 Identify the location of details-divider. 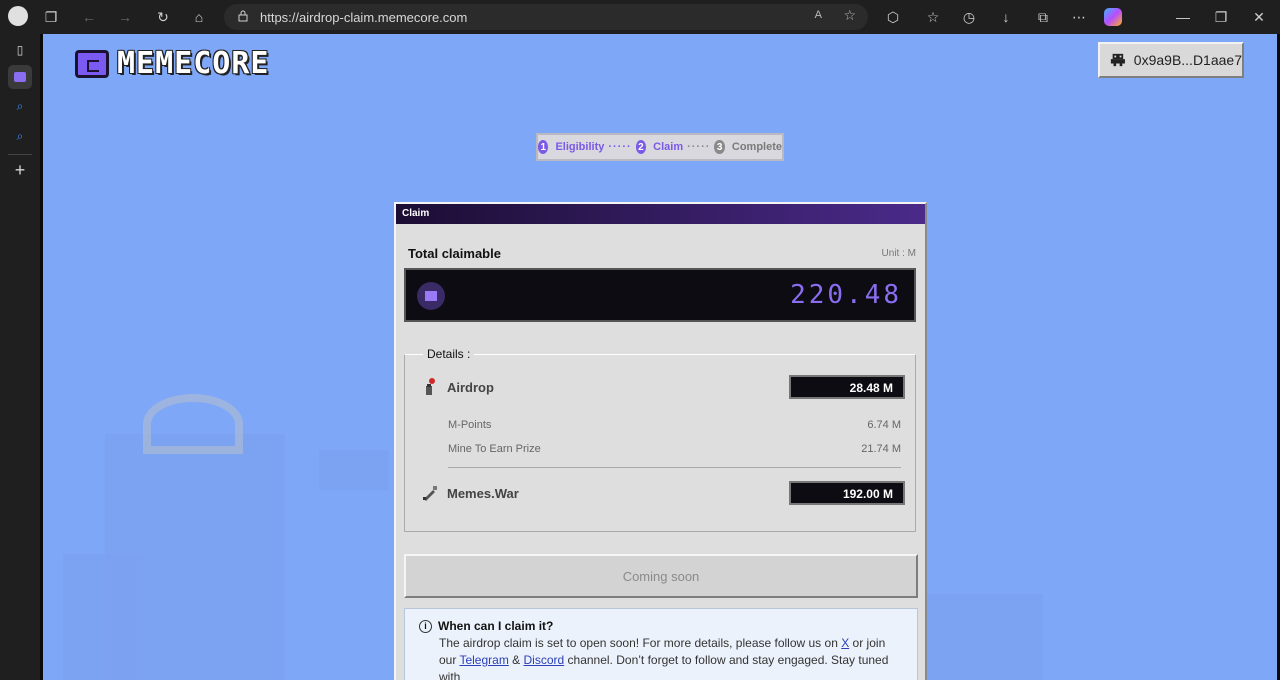
(674, 467).